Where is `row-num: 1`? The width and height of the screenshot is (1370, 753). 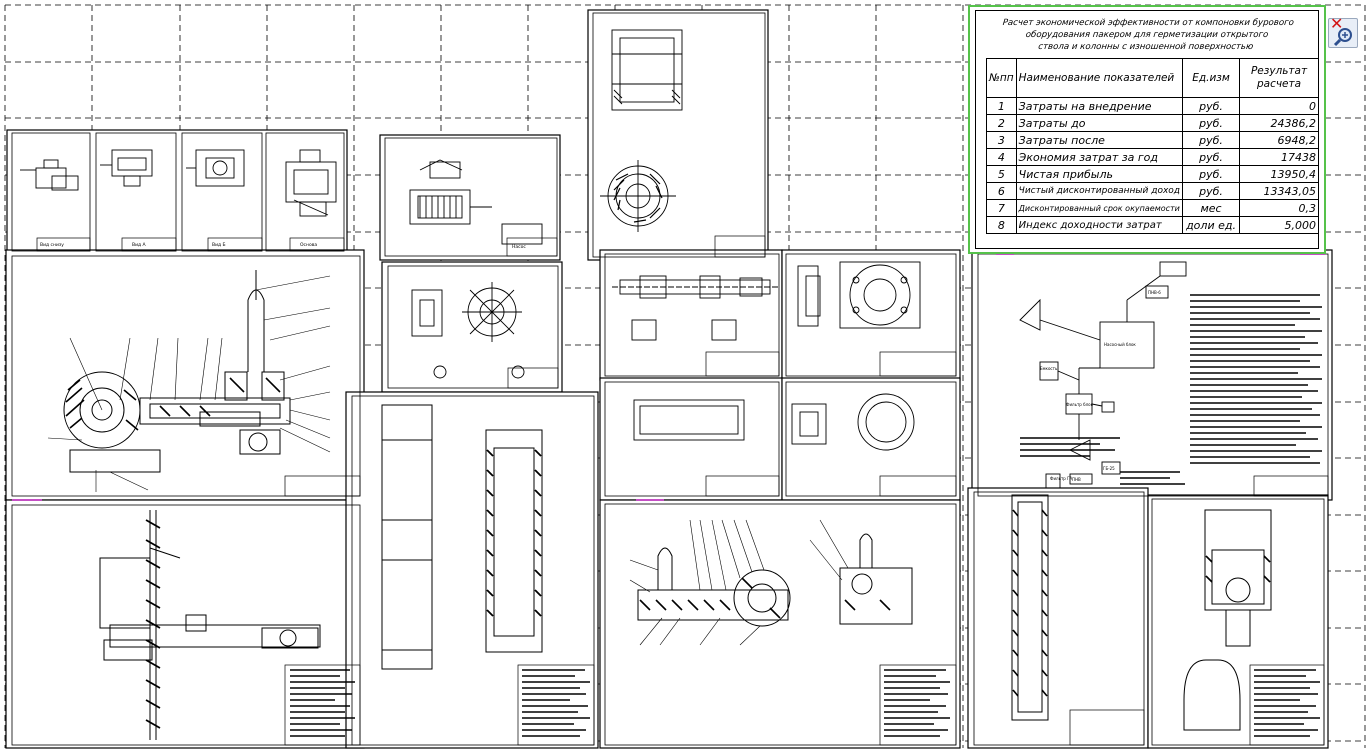
row-num: 1 is located at coordinates (1001, 106).